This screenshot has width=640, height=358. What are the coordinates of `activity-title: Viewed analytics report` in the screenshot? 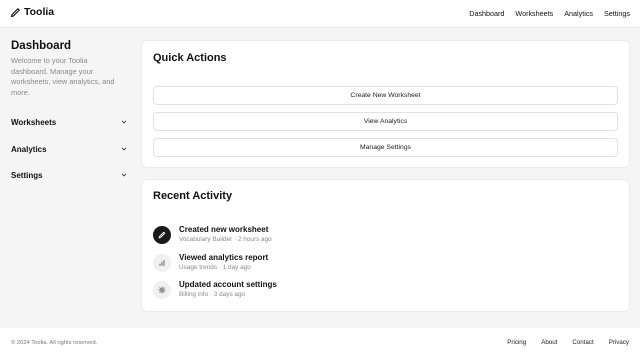 It's located at (224, 257).